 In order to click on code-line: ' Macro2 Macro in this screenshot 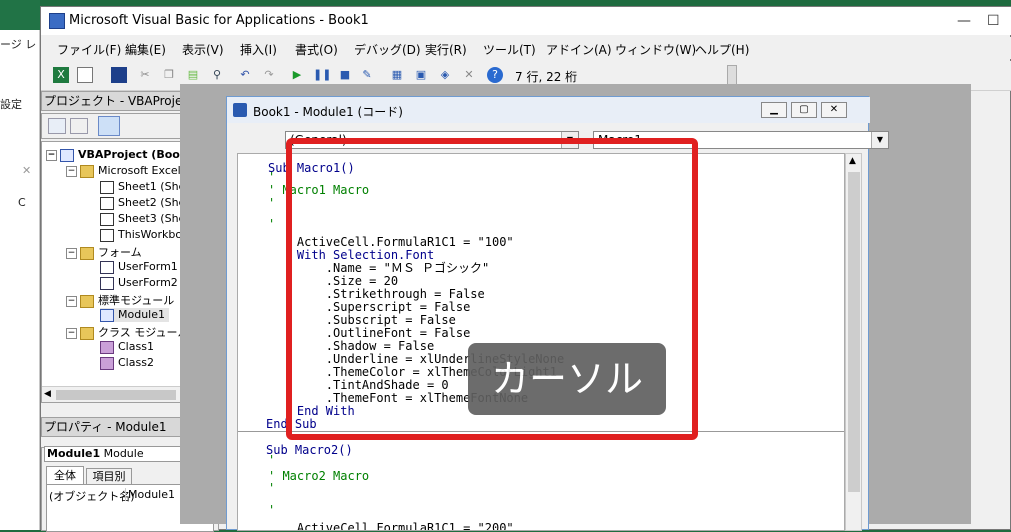, I will do `click(319, 476)`.